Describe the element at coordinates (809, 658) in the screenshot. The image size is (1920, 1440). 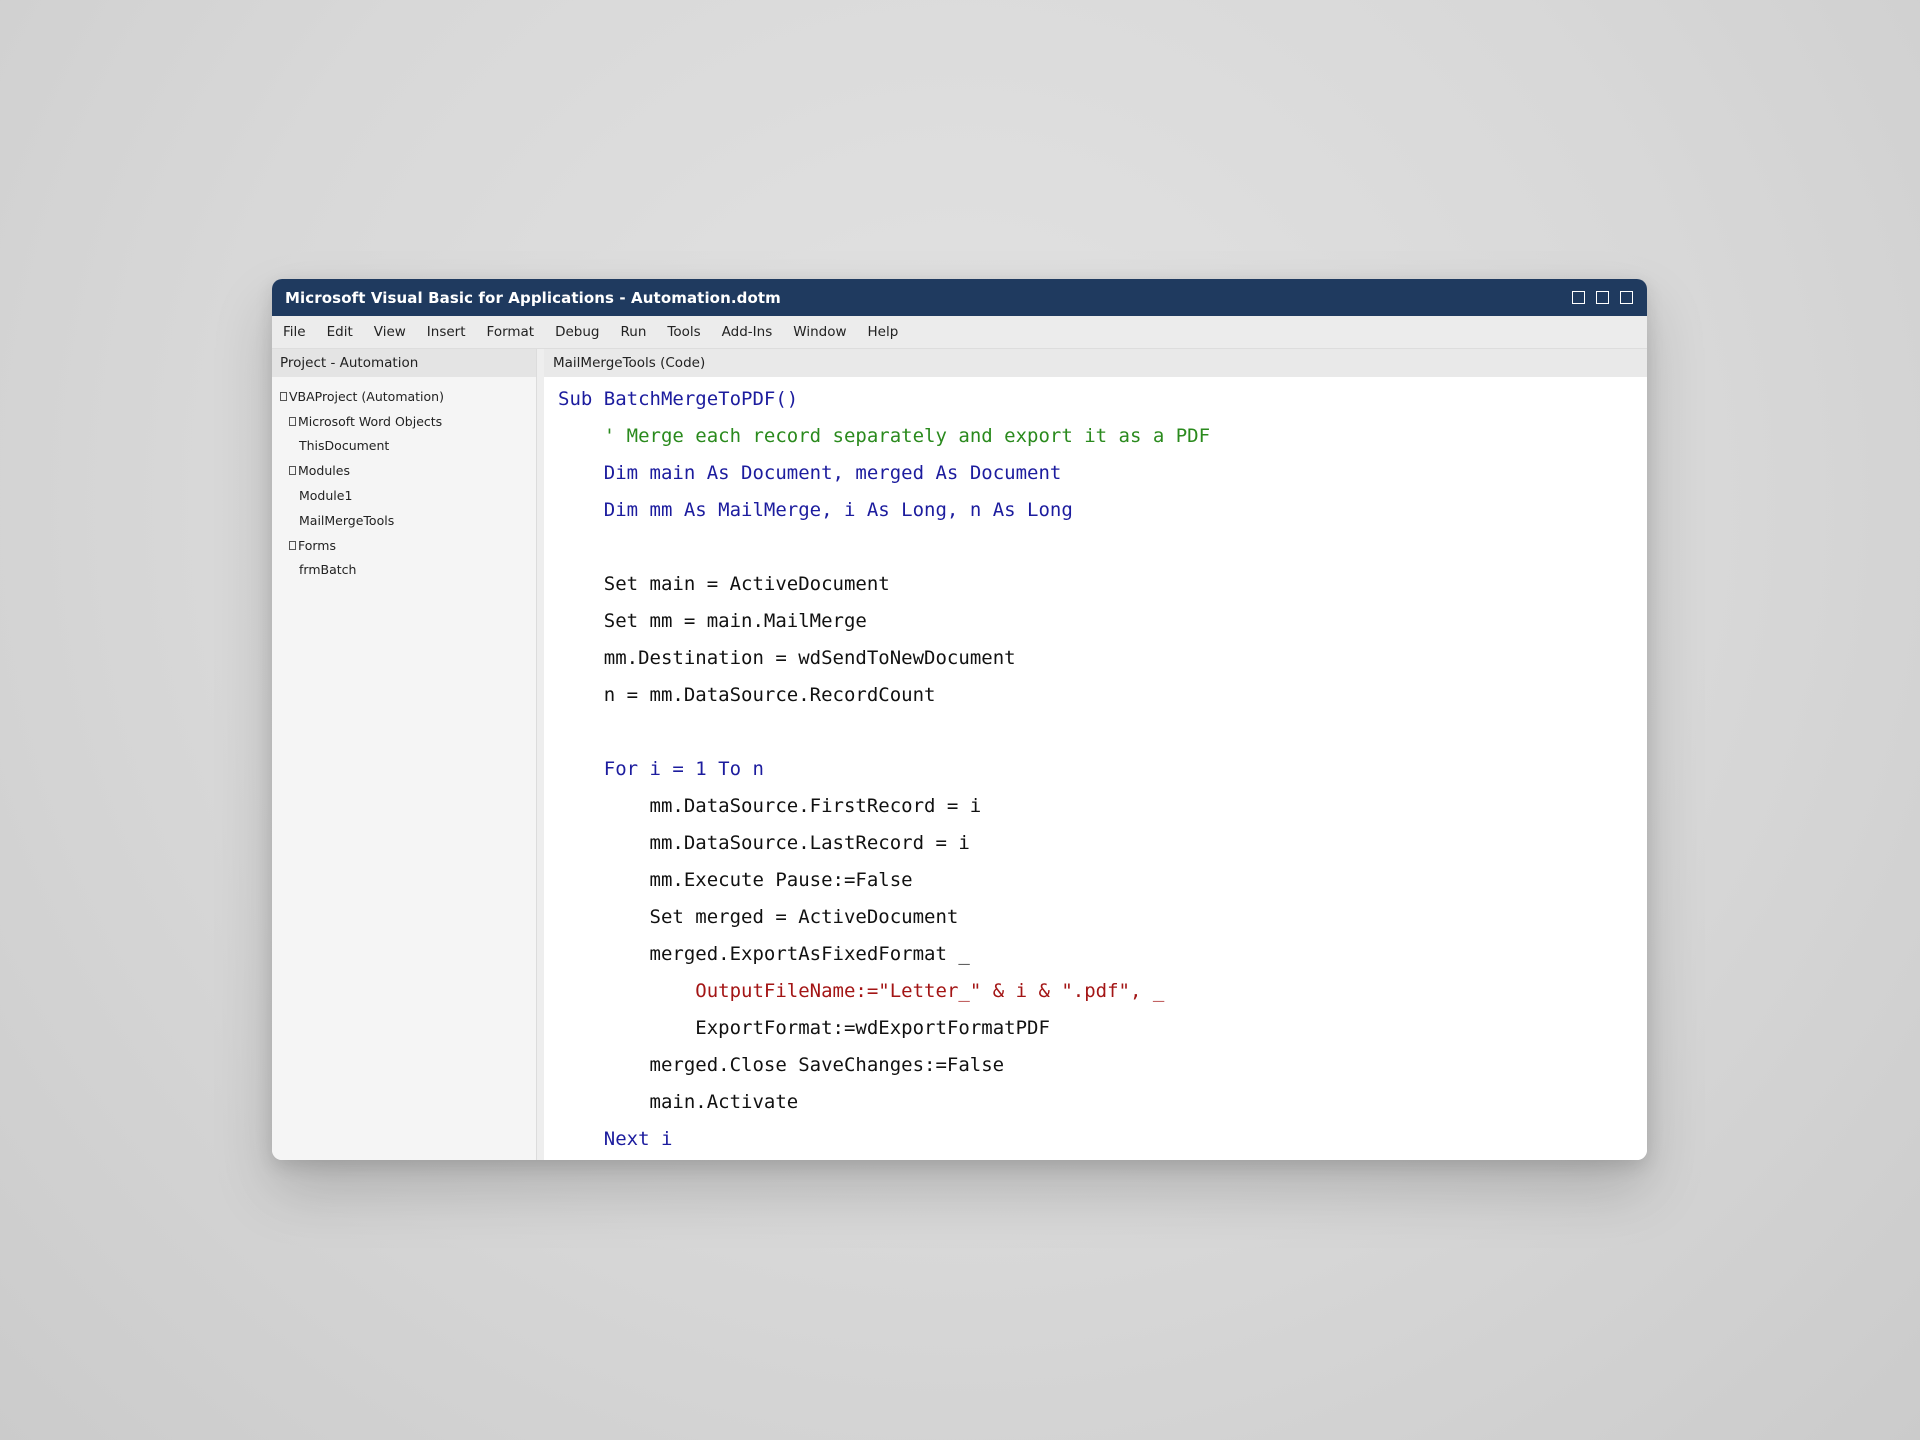
I see `code-text: mm.Destination = wdSendToNewDocument` at that location.